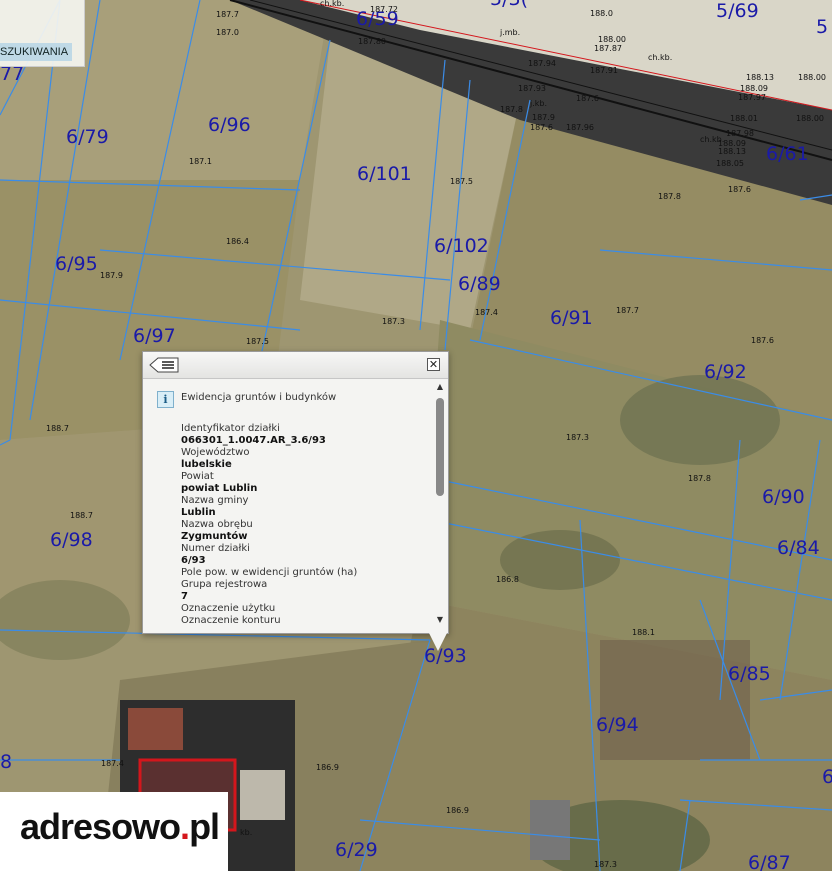 The height and width of the screenshot is (871, 832). I want to click on elevation-label: 187.5, so click(257, 341).